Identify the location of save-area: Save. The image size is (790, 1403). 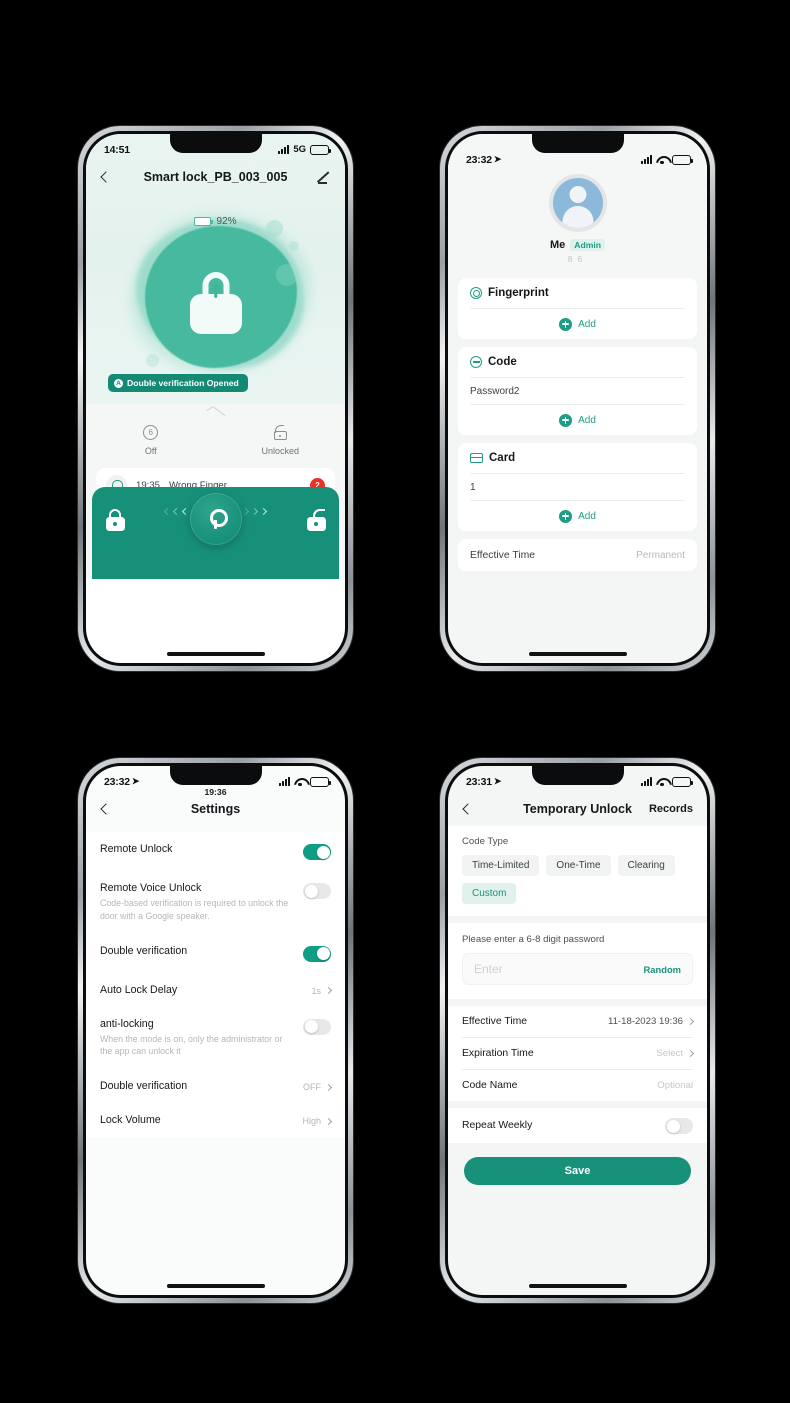
(577, 1164).